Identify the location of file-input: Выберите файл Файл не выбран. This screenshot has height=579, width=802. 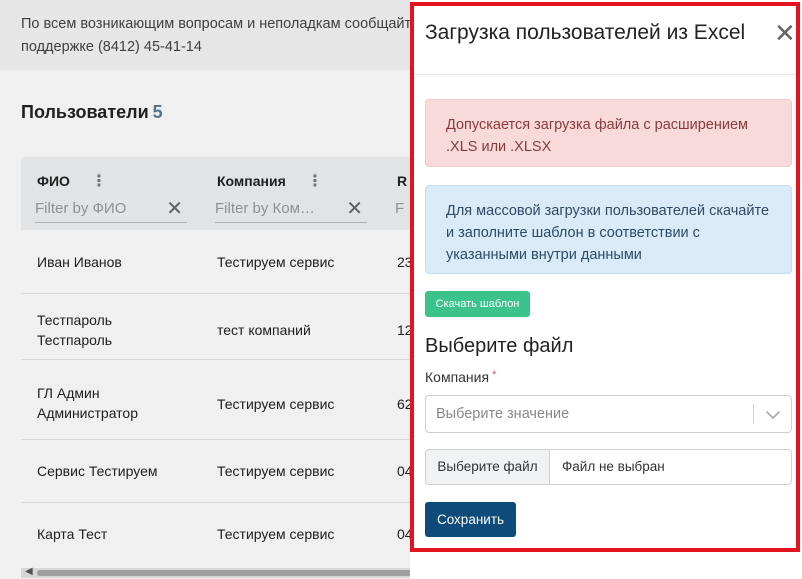
(608, 467).